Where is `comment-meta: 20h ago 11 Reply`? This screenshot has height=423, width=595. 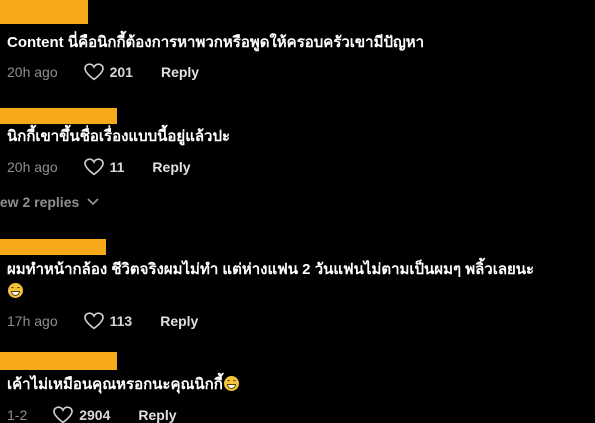 comment-meta: 20h ago 11 Reply is located at coordinates (99, 167).